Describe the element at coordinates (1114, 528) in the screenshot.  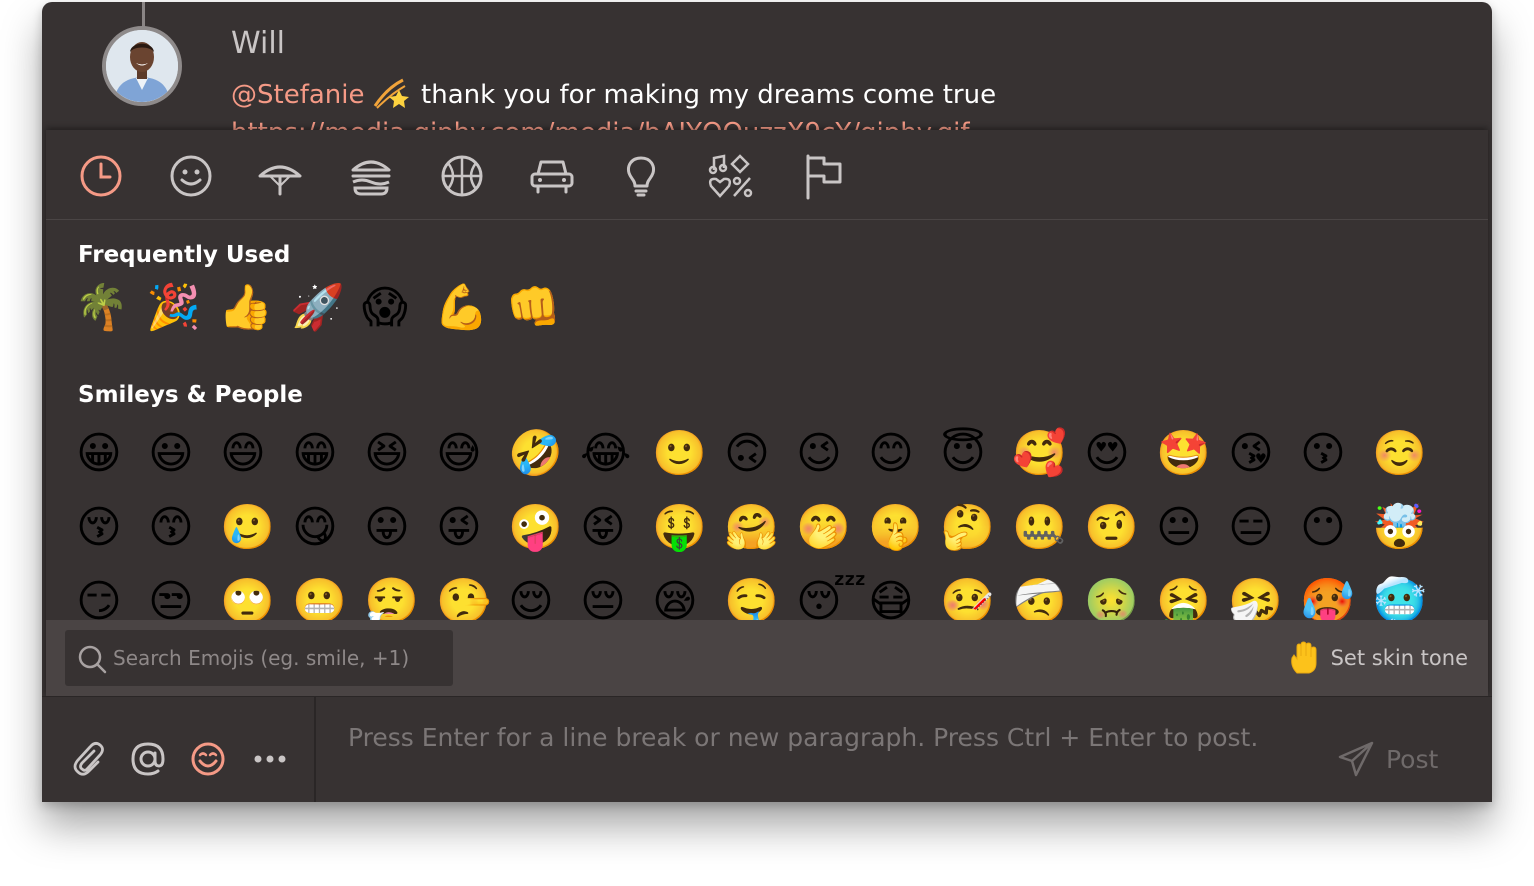
I see `emoji-smileys-33: 🤨` at that location.